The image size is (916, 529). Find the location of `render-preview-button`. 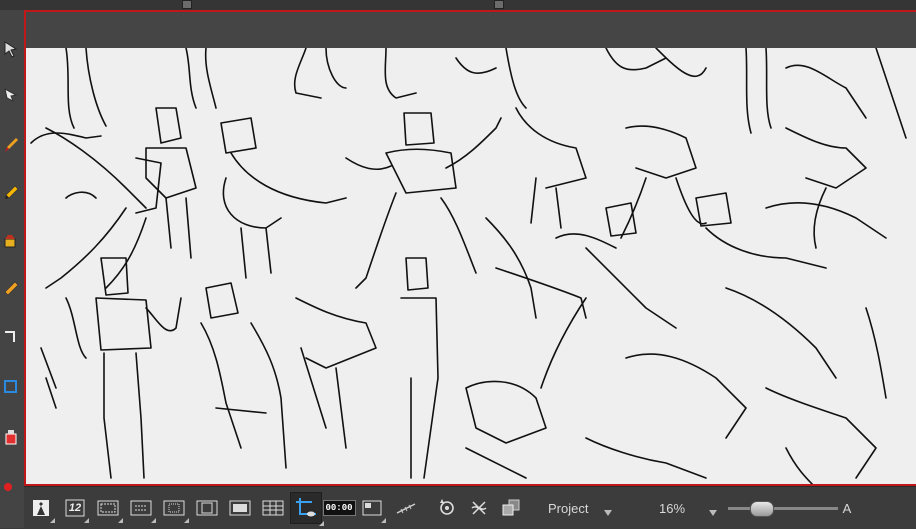

render-preview-button is located at coordinates (511, 508).